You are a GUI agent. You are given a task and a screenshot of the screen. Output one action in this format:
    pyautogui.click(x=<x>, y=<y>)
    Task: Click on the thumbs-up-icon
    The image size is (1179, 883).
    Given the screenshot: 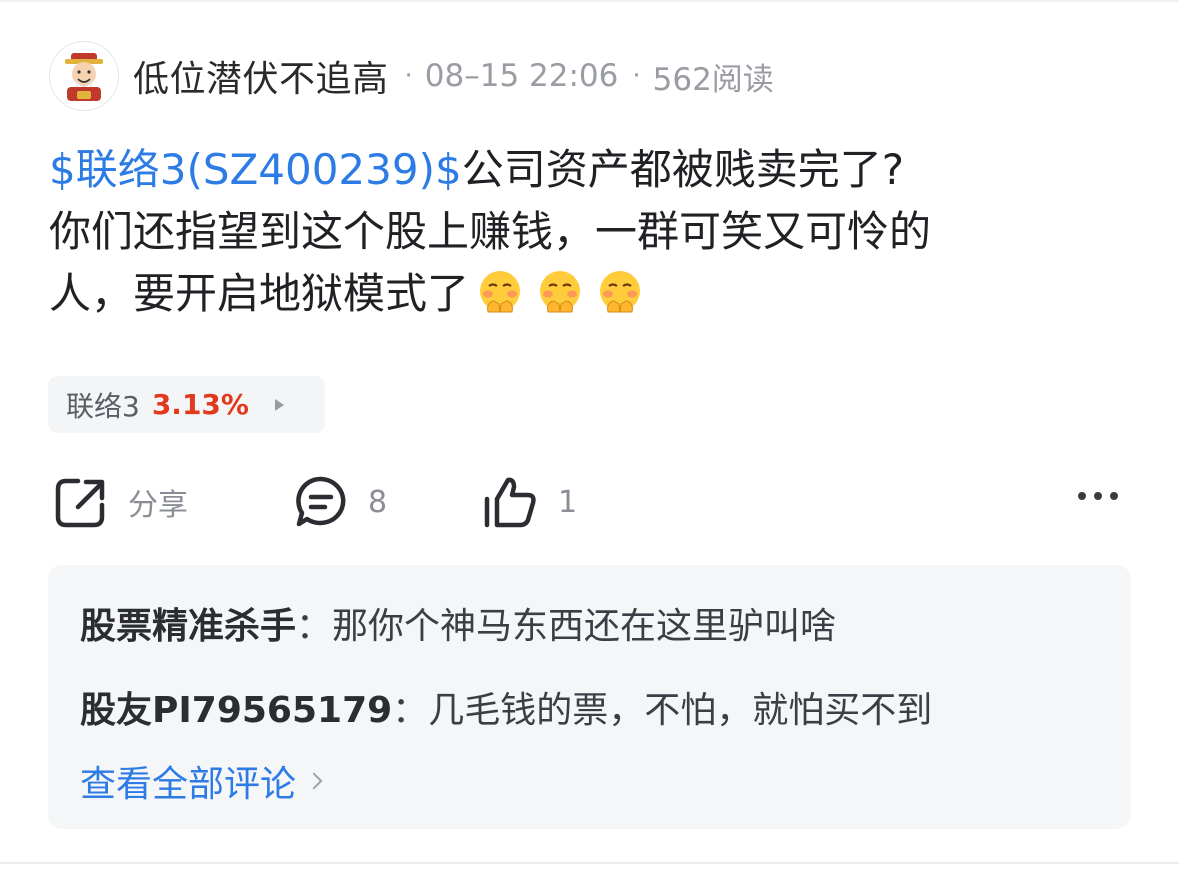 What is the action you would take?
    pyautogui.click(x=510, y=502)
    